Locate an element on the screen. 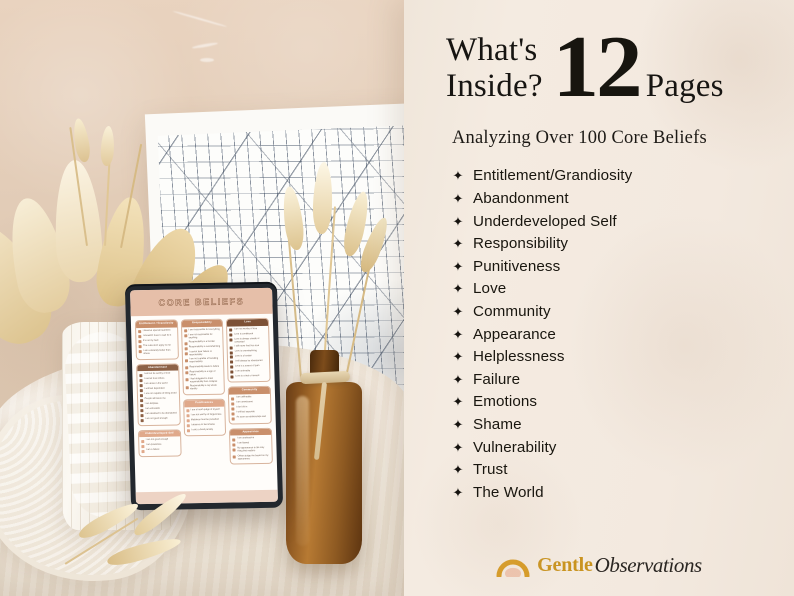 This screenshot has width=794, height=596. worksheet-checkbox-row: I am not worthy of forgiveness is located at coordinates (204, 416).